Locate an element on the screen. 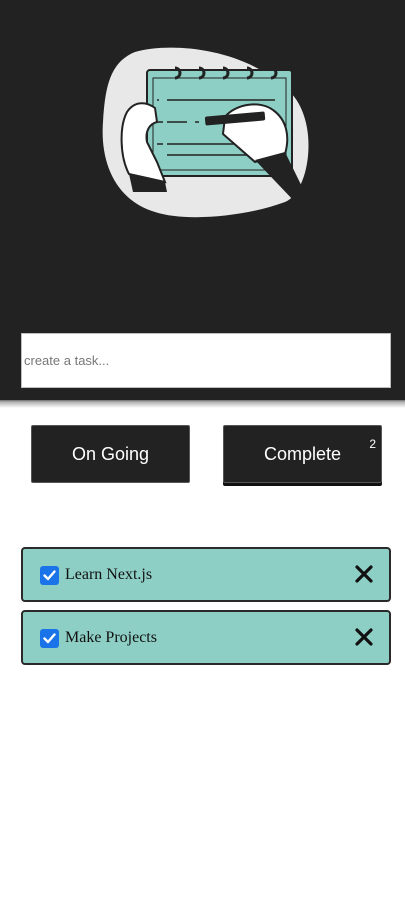 Image resolution: width=405 pixels, height=907 pixels. tab-ongoing-button: On Going is located at coordinates (110, 454).